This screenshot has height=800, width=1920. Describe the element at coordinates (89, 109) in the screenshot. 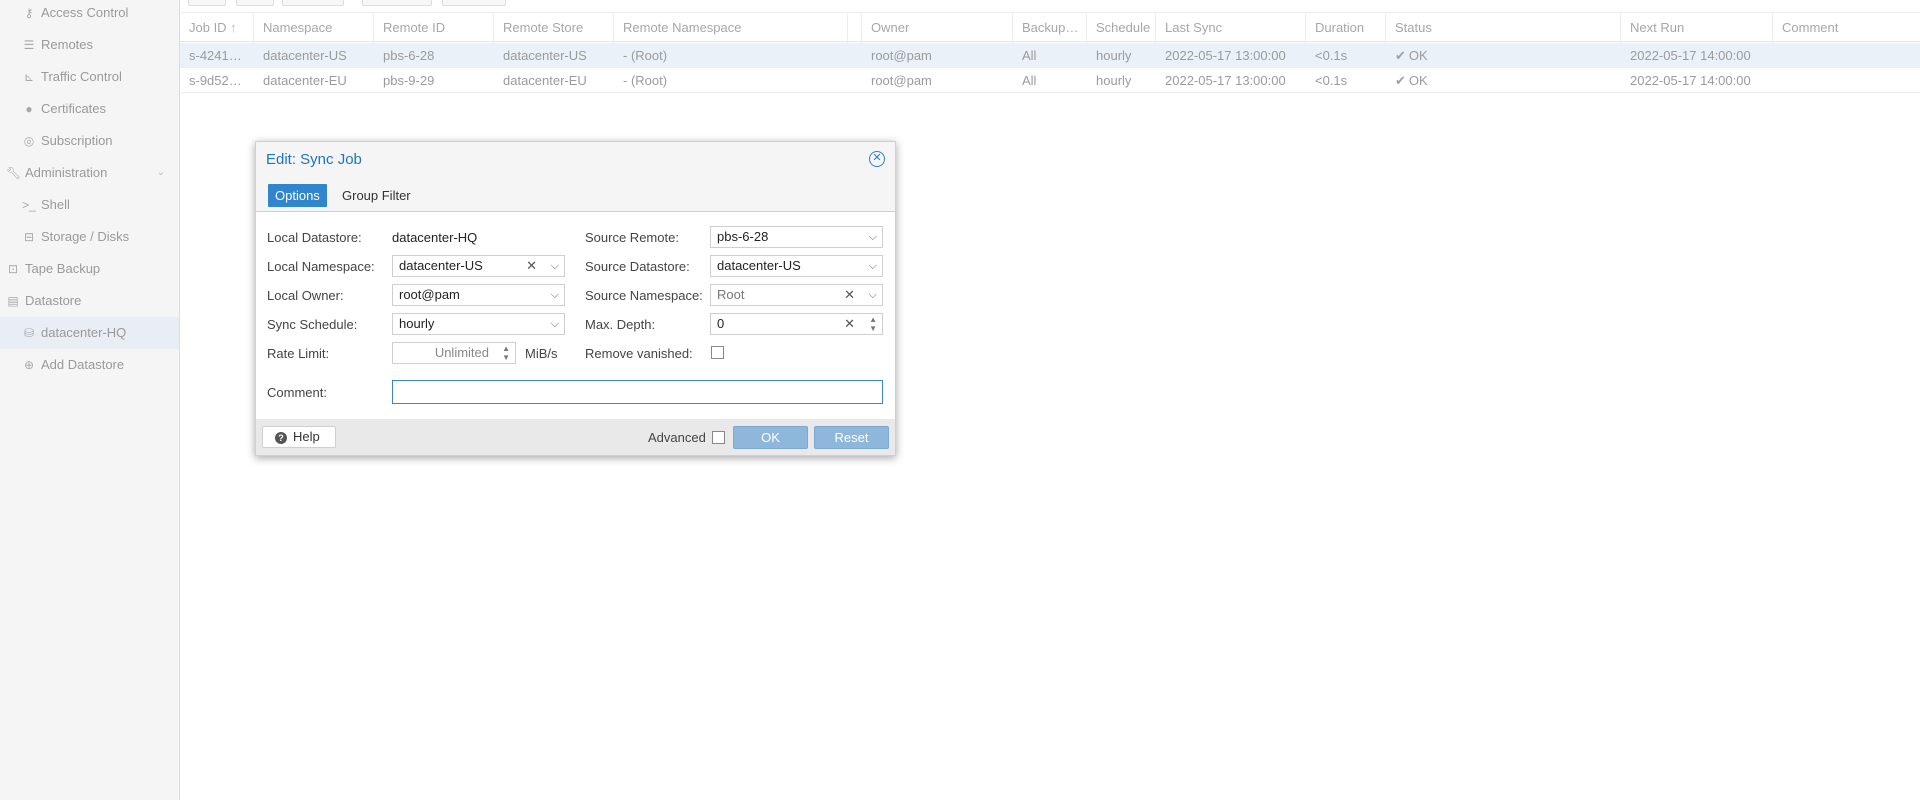

I see `sidebar-item-certificates: ● Certificates` at that location.